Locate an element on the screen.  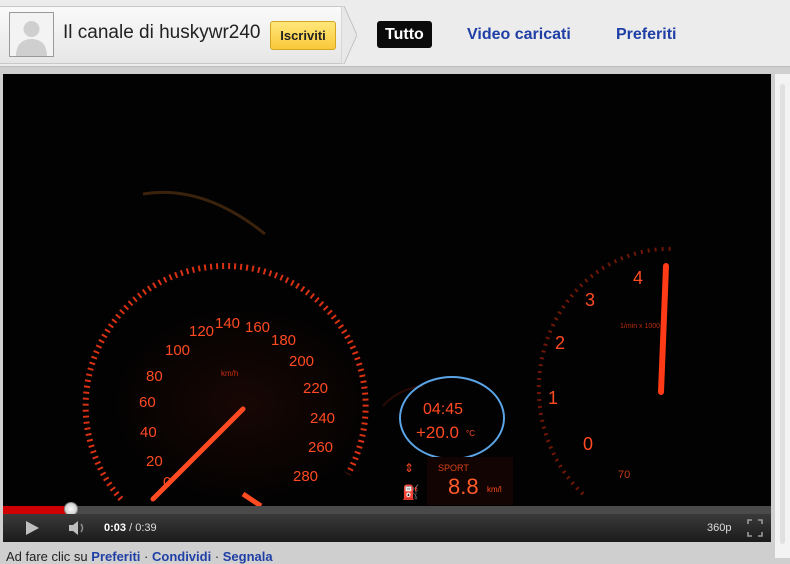
volume-icon is located at coordinates (76, 528).